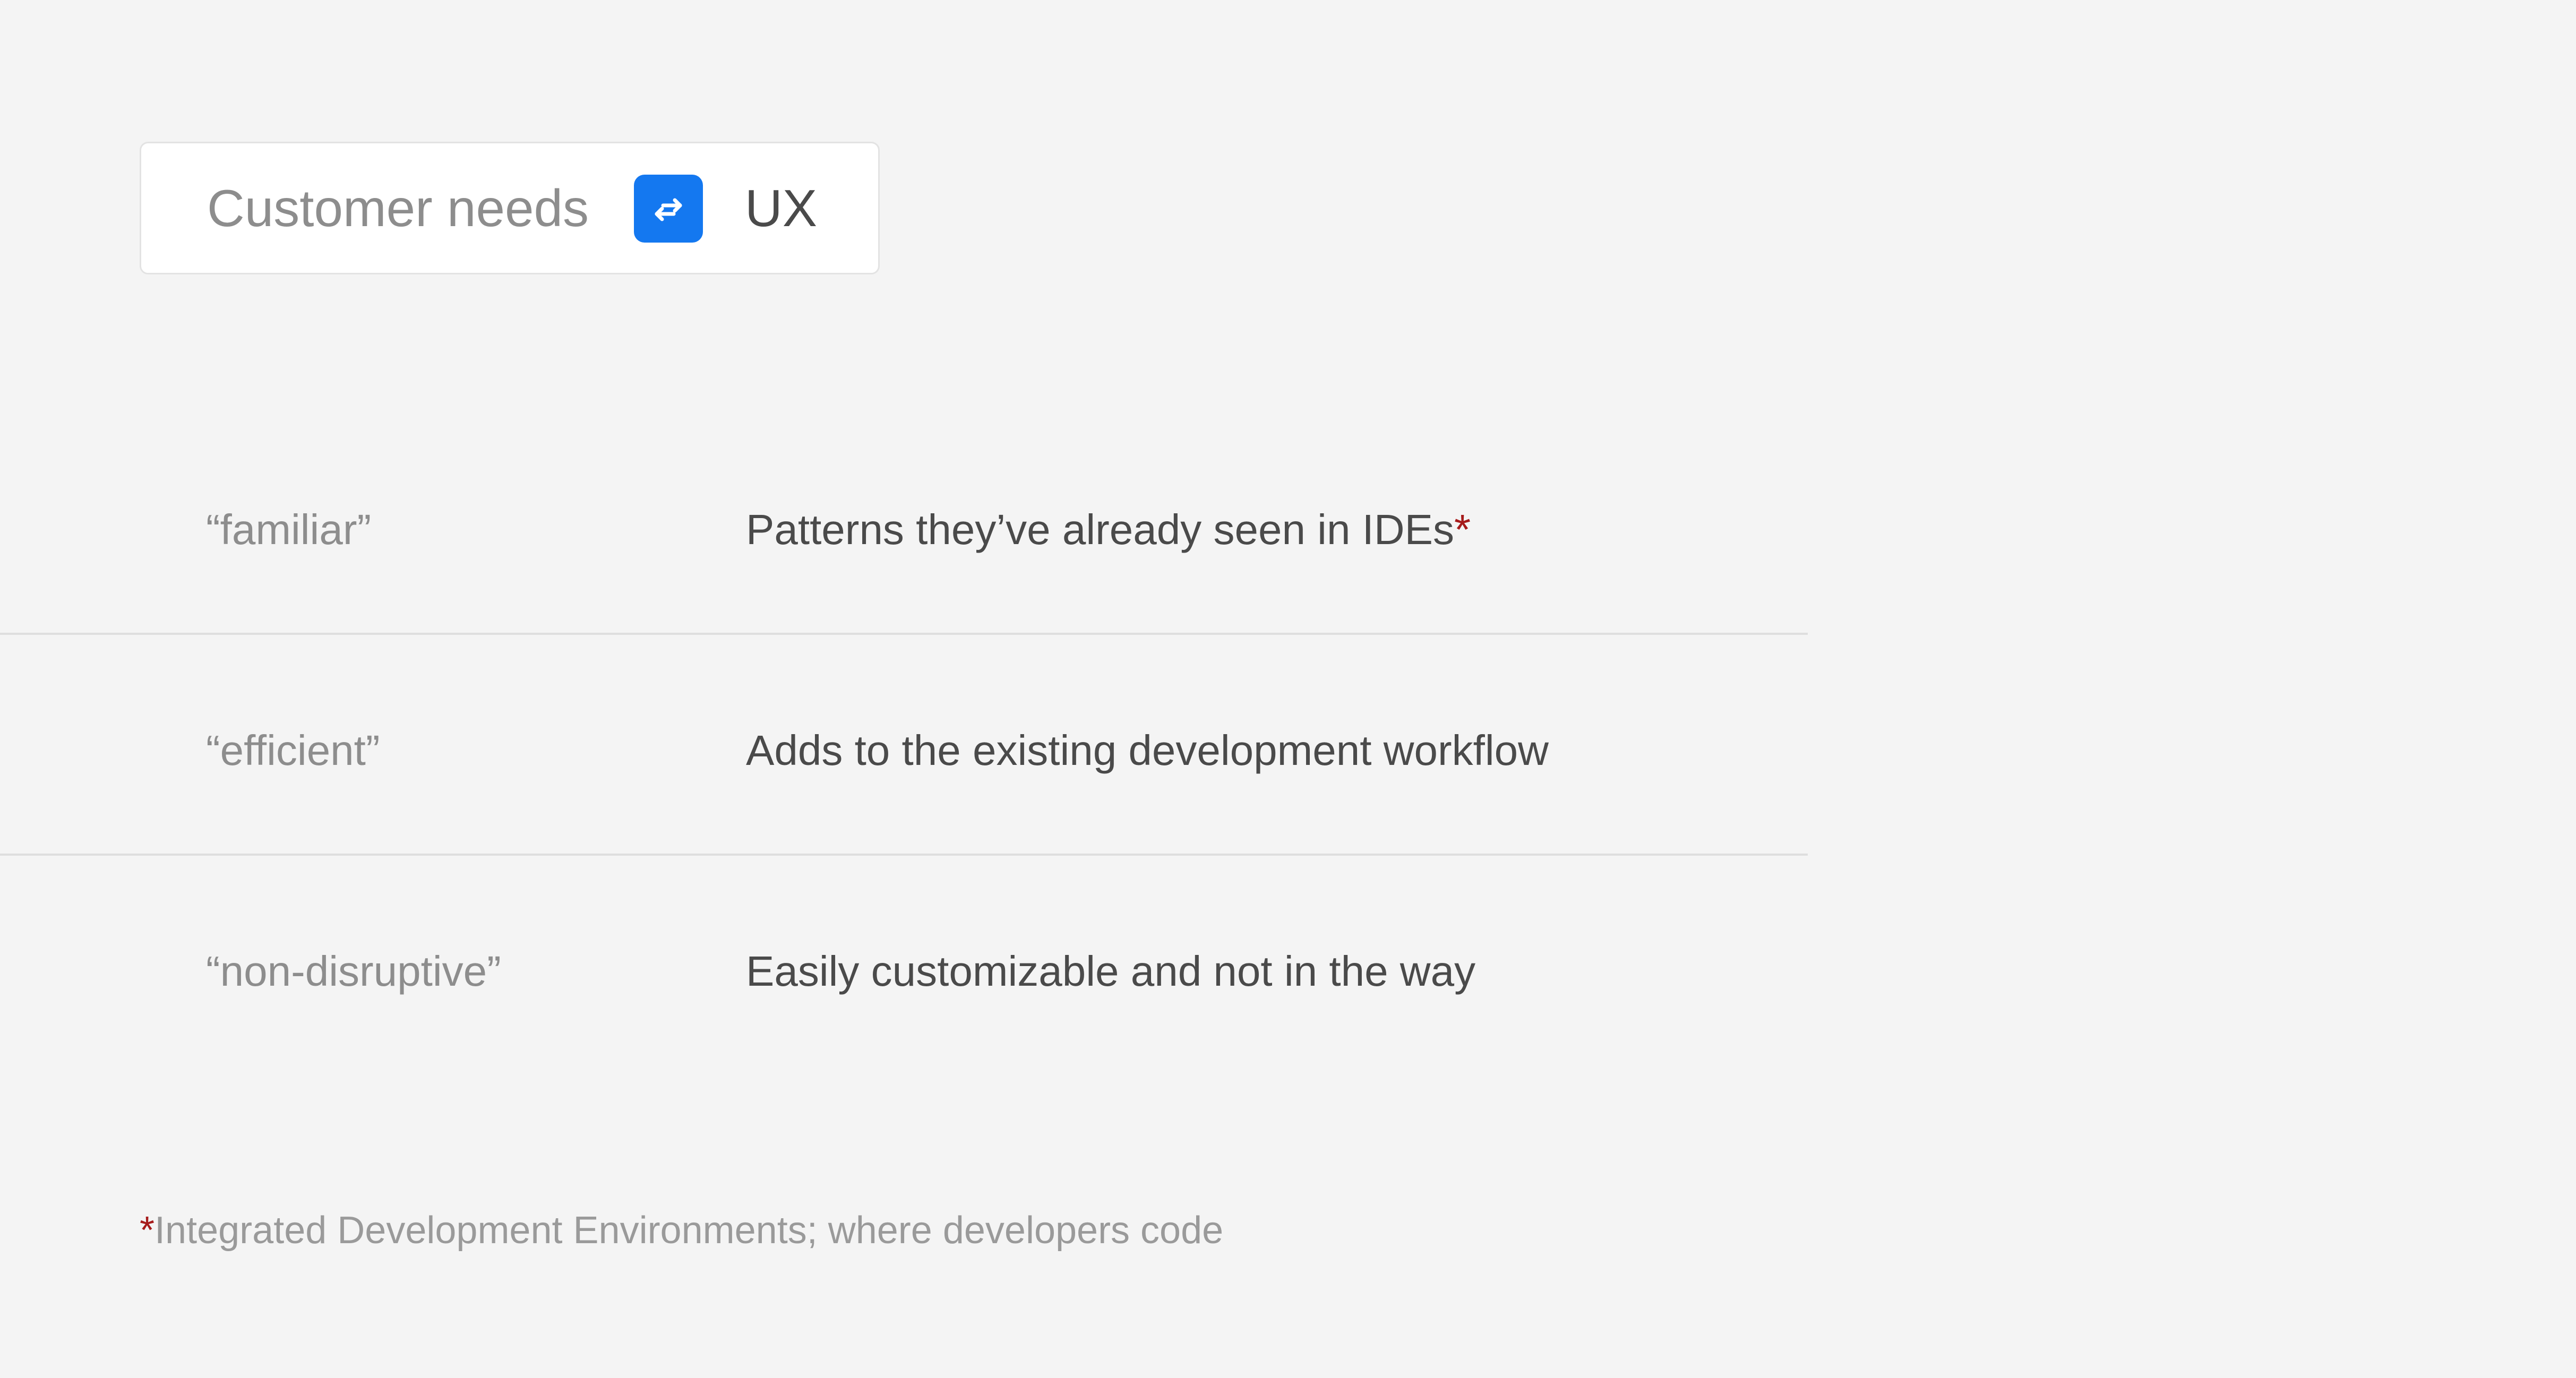  What do you see at coordinates (354, 971) in the screenshot?
I see `row-term: “non-disruptive”` at bounding box center [354, 971].